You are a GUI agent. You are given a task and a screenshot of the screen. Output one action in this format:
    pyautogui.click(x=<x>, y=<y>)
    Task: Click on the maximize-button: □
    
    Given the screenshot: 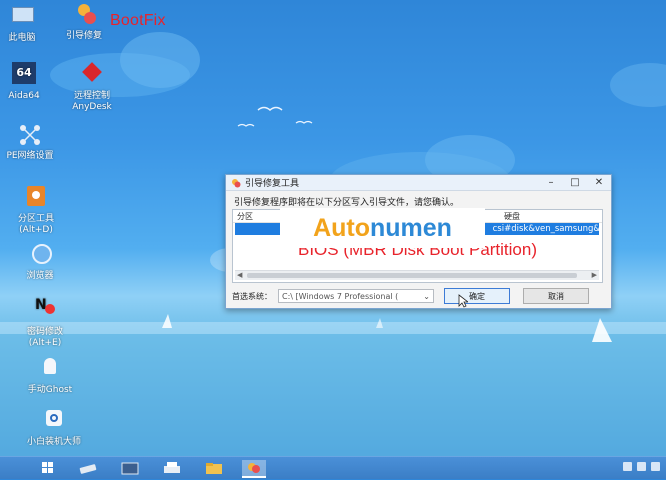 What is the action you would take?
    pyautogui.click(x=575, y=182)
    